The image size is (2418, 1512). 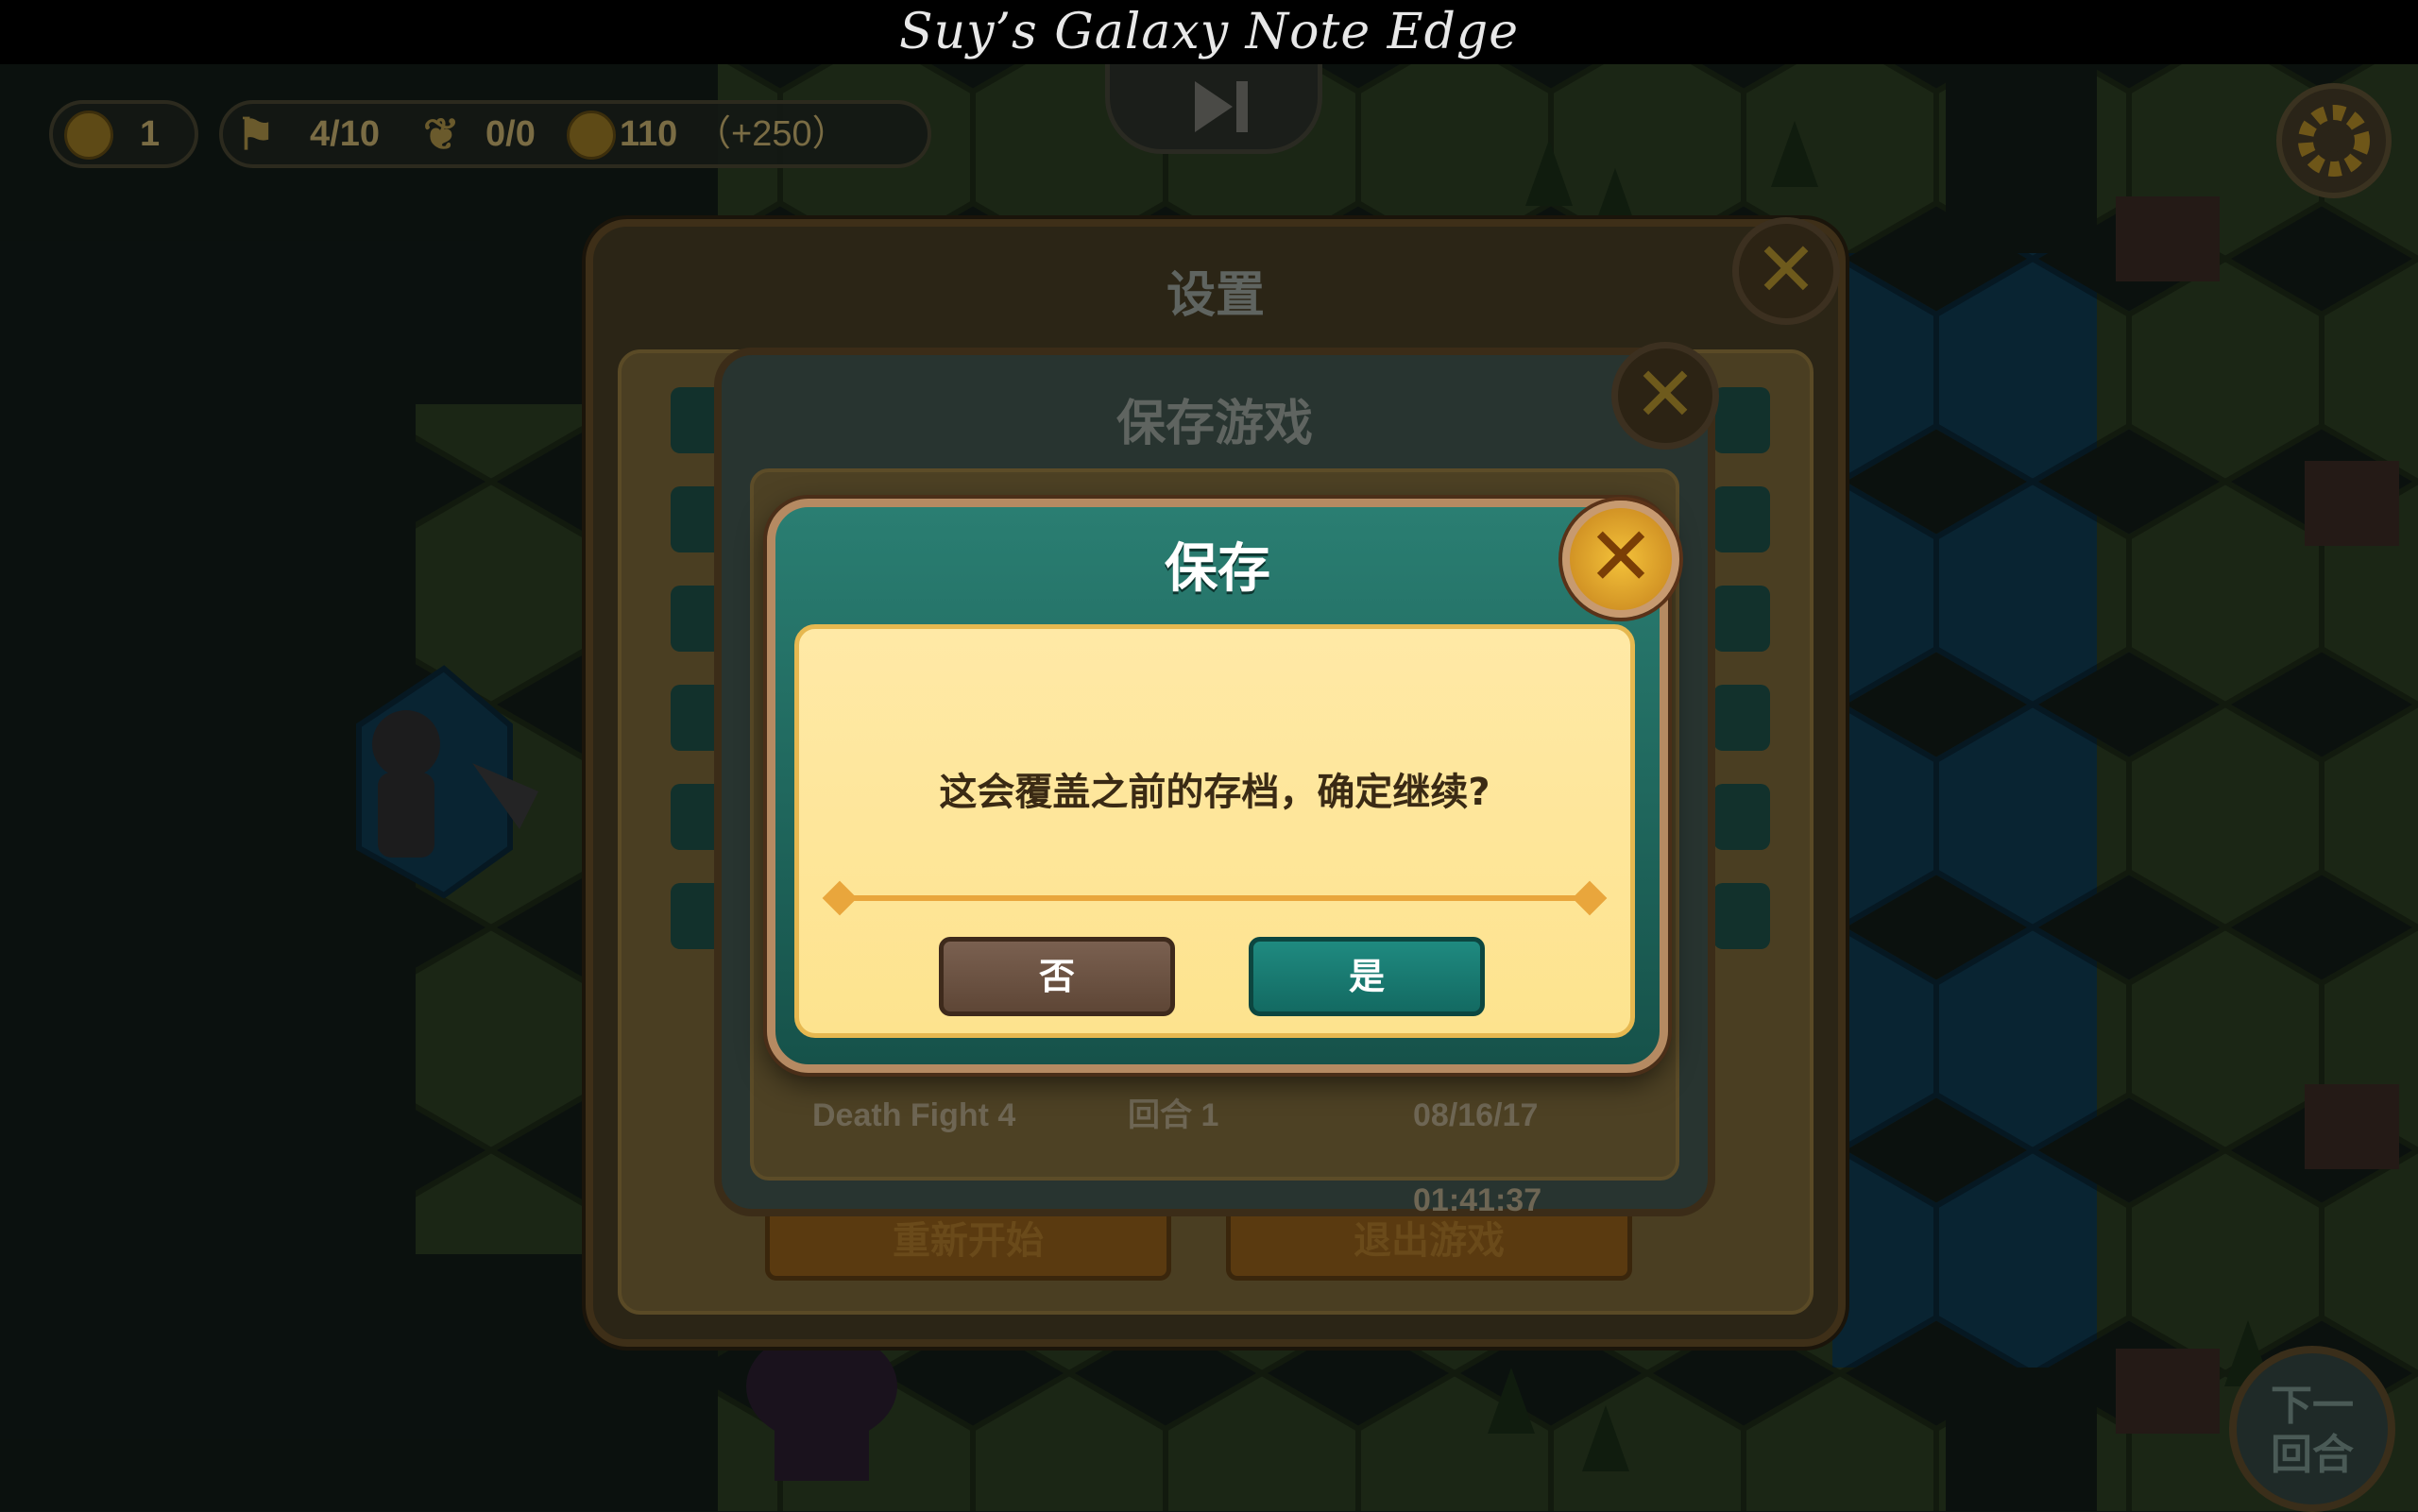 I want to click on save-slot-name: Death Fight 4, so click(x=914, y=1115).